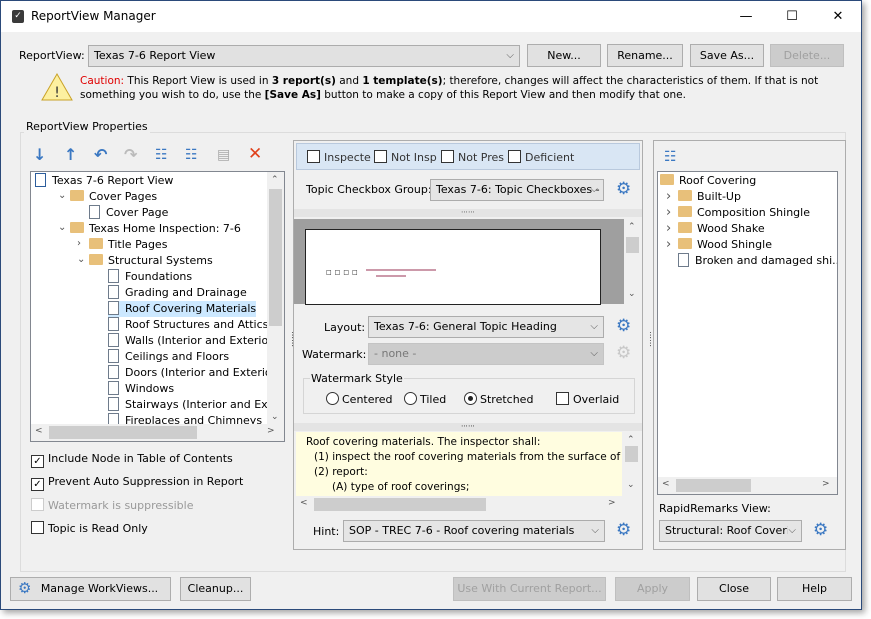 This screenshot has height=619, width=871. What do you see at coordinates (746, 16) in the screenshot?
I see `minimize-button: —` at bounding box center [746, 16].